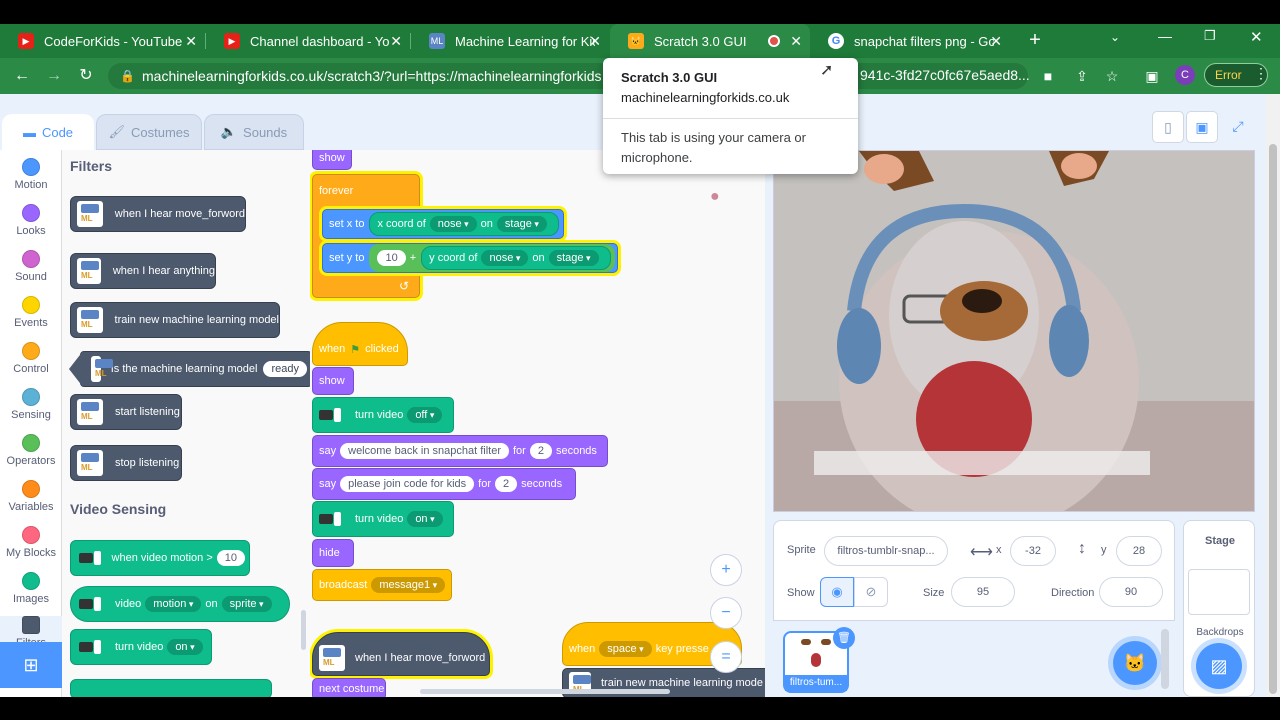 The width and height of the screenshot is (1280, 720). What do you see at coordinates (1165, 659) in the screenshot?
I see `sprite-list-scrollbar` at bounding box center [1165, 659].